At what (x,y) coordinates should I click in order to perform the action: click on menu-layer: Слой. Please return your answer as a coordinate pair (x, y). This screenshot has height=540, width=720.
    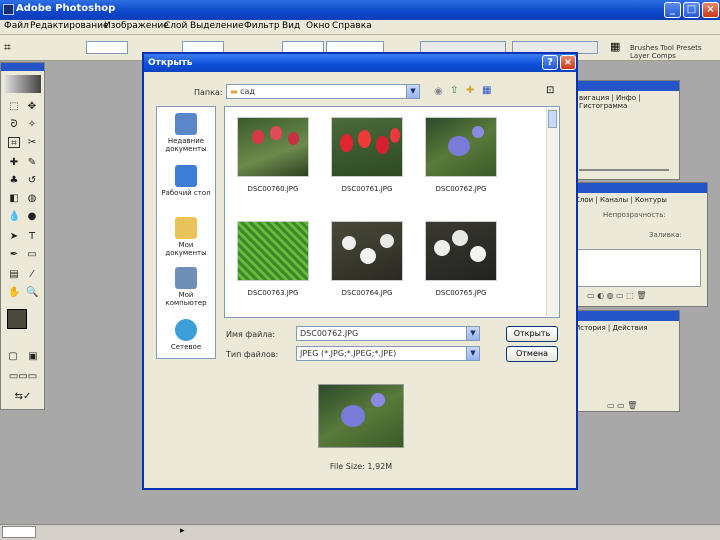
    Looking at the image, I should click on (175, 26).